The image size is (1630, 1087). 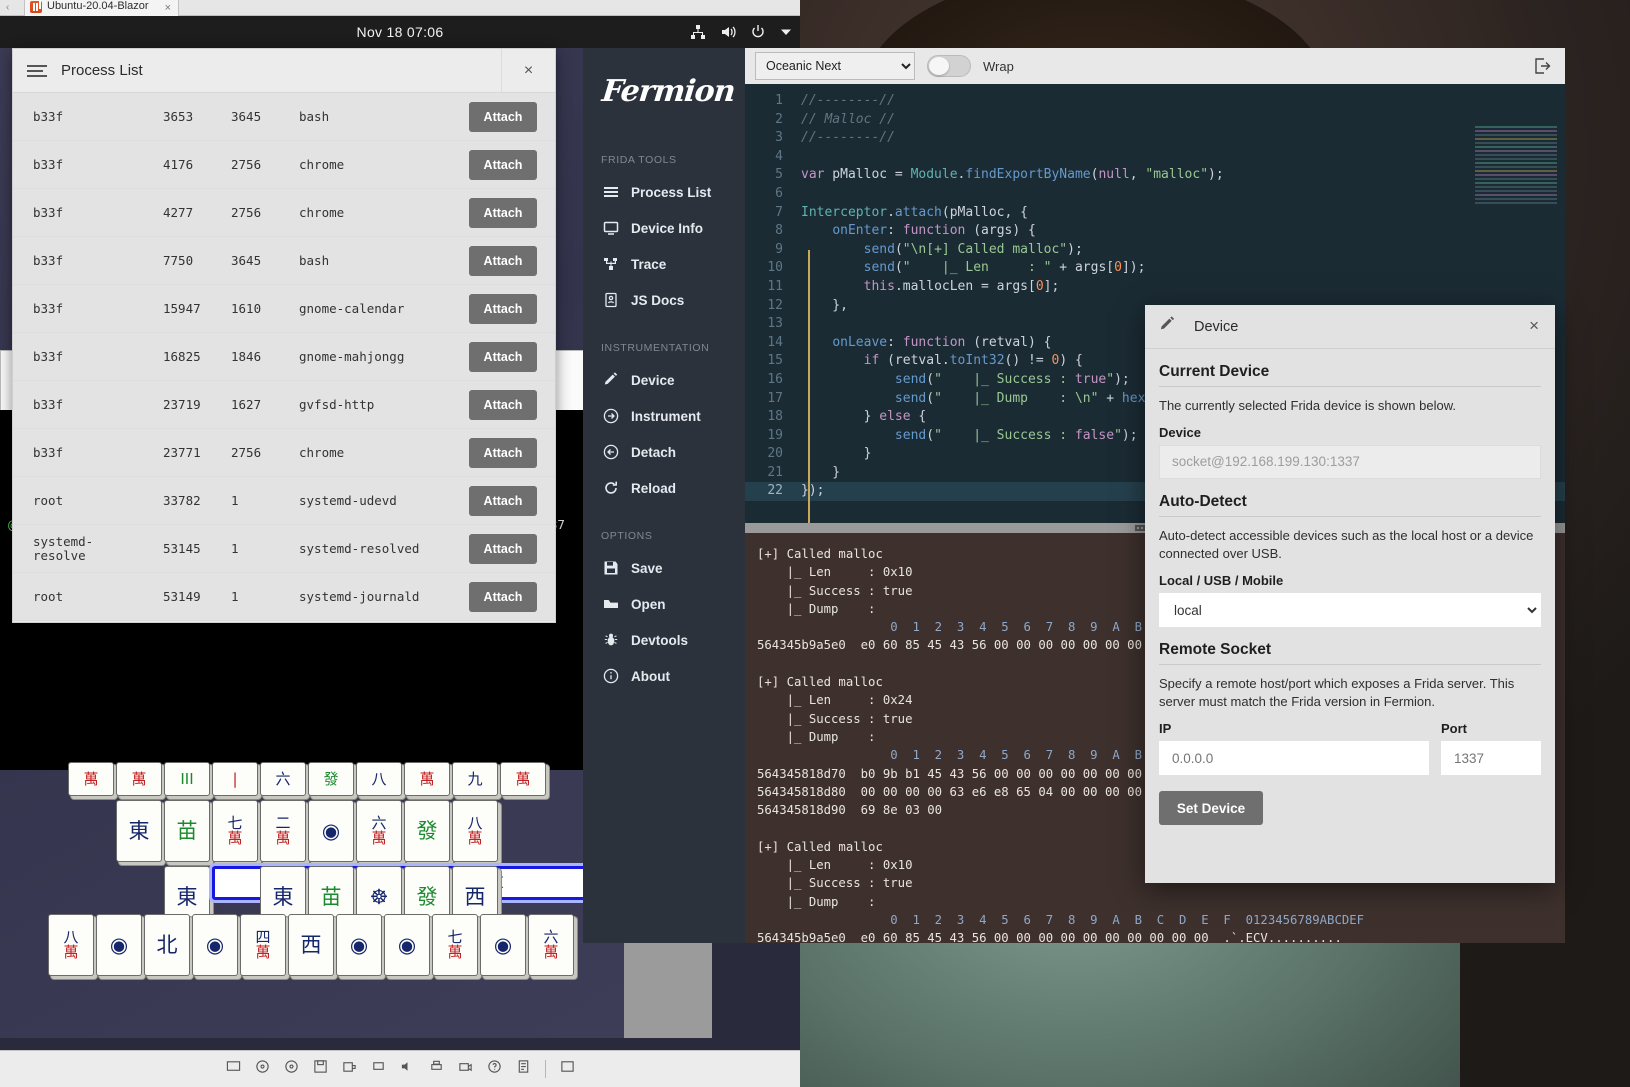 What do you see at coordinates (1294, 758) in the screenshot?
I see `ip-input` at bounding box center [1294, 758].